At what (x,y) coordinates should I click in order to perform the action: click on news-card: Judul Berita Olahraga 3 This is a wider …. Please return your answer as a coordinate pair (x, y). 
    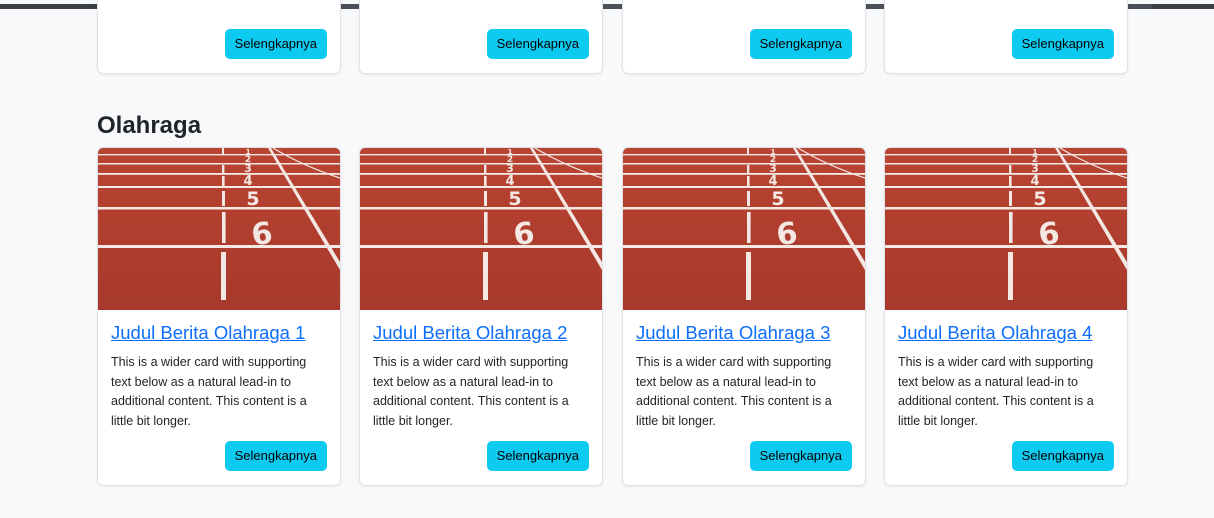
    Looking at the image, I should click on (744, 316).